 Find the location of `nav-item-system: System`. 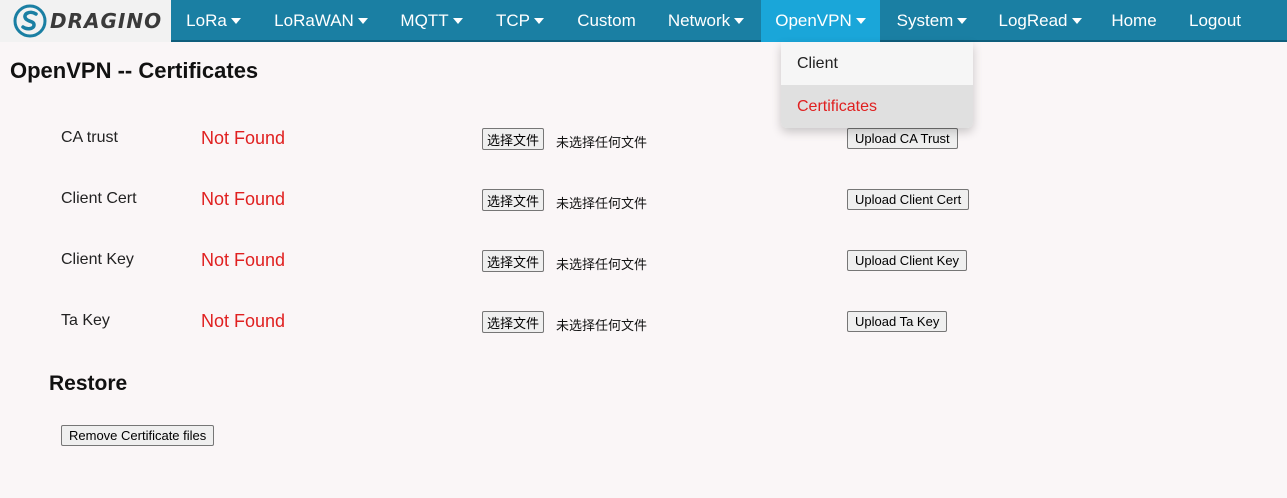

nav-item-system: System is located at coordinates (932, 21).